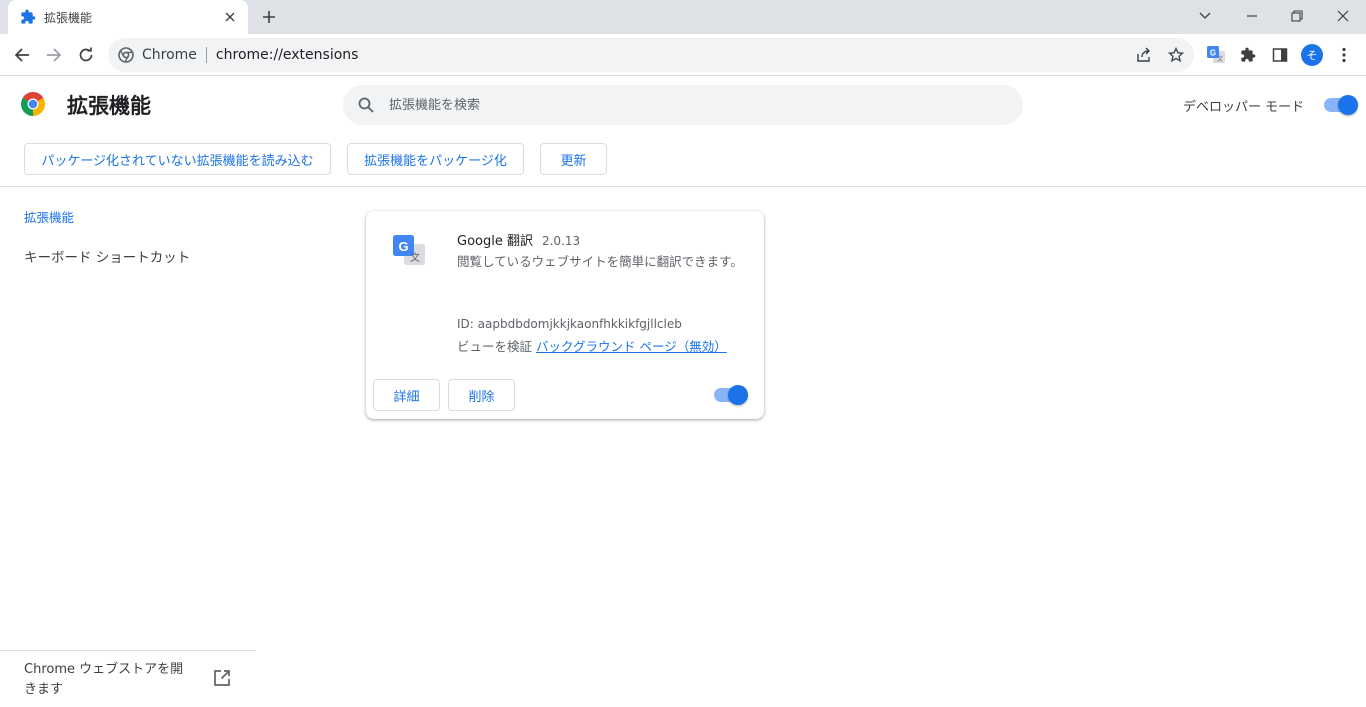 The image size is (1366, 707). Describe the element at coordinates (631, 346) in the screenshot. I see `background-page-link: バックグラウンド ページ（無効）` at that location.